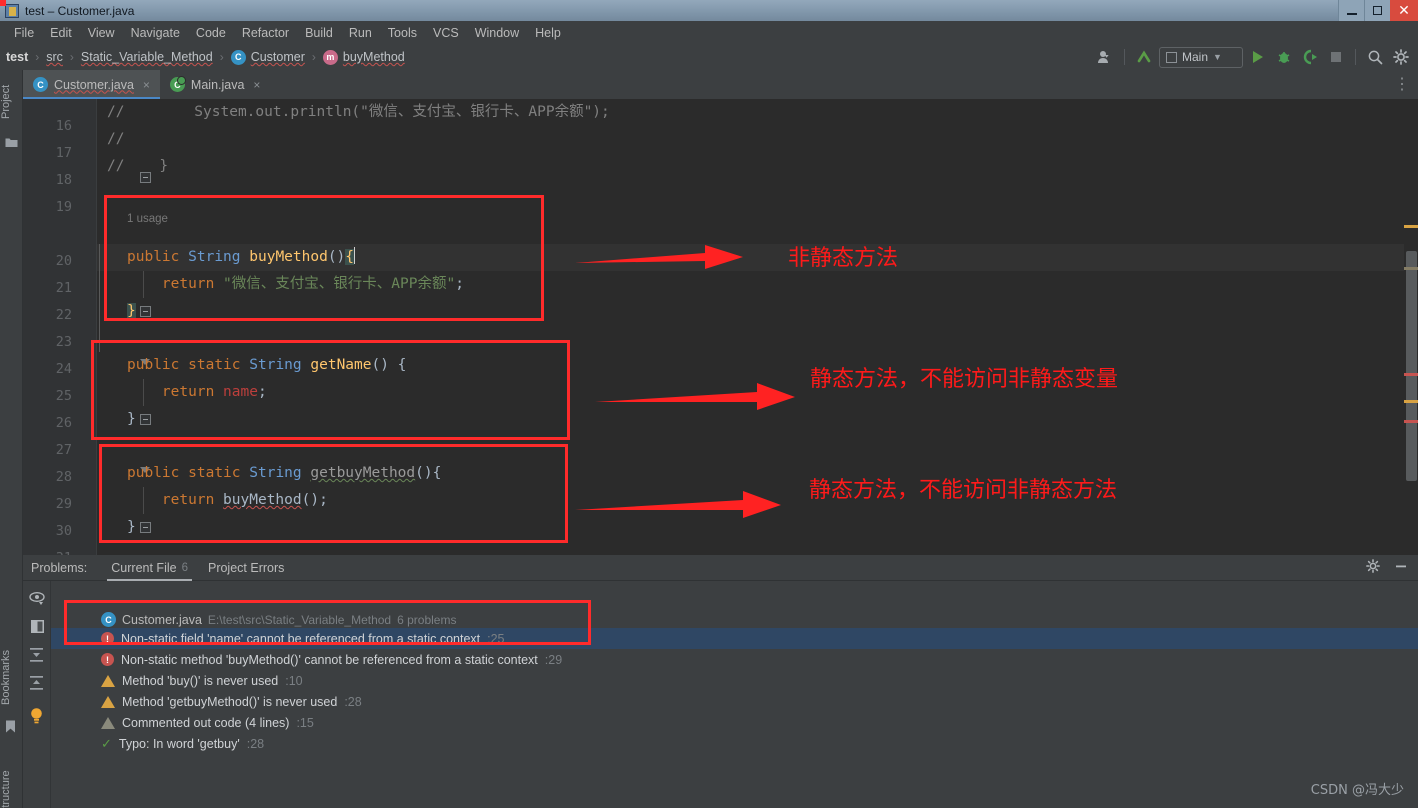  I want to click on editor-tab-main: C Main.java ×, so click(215, 84).